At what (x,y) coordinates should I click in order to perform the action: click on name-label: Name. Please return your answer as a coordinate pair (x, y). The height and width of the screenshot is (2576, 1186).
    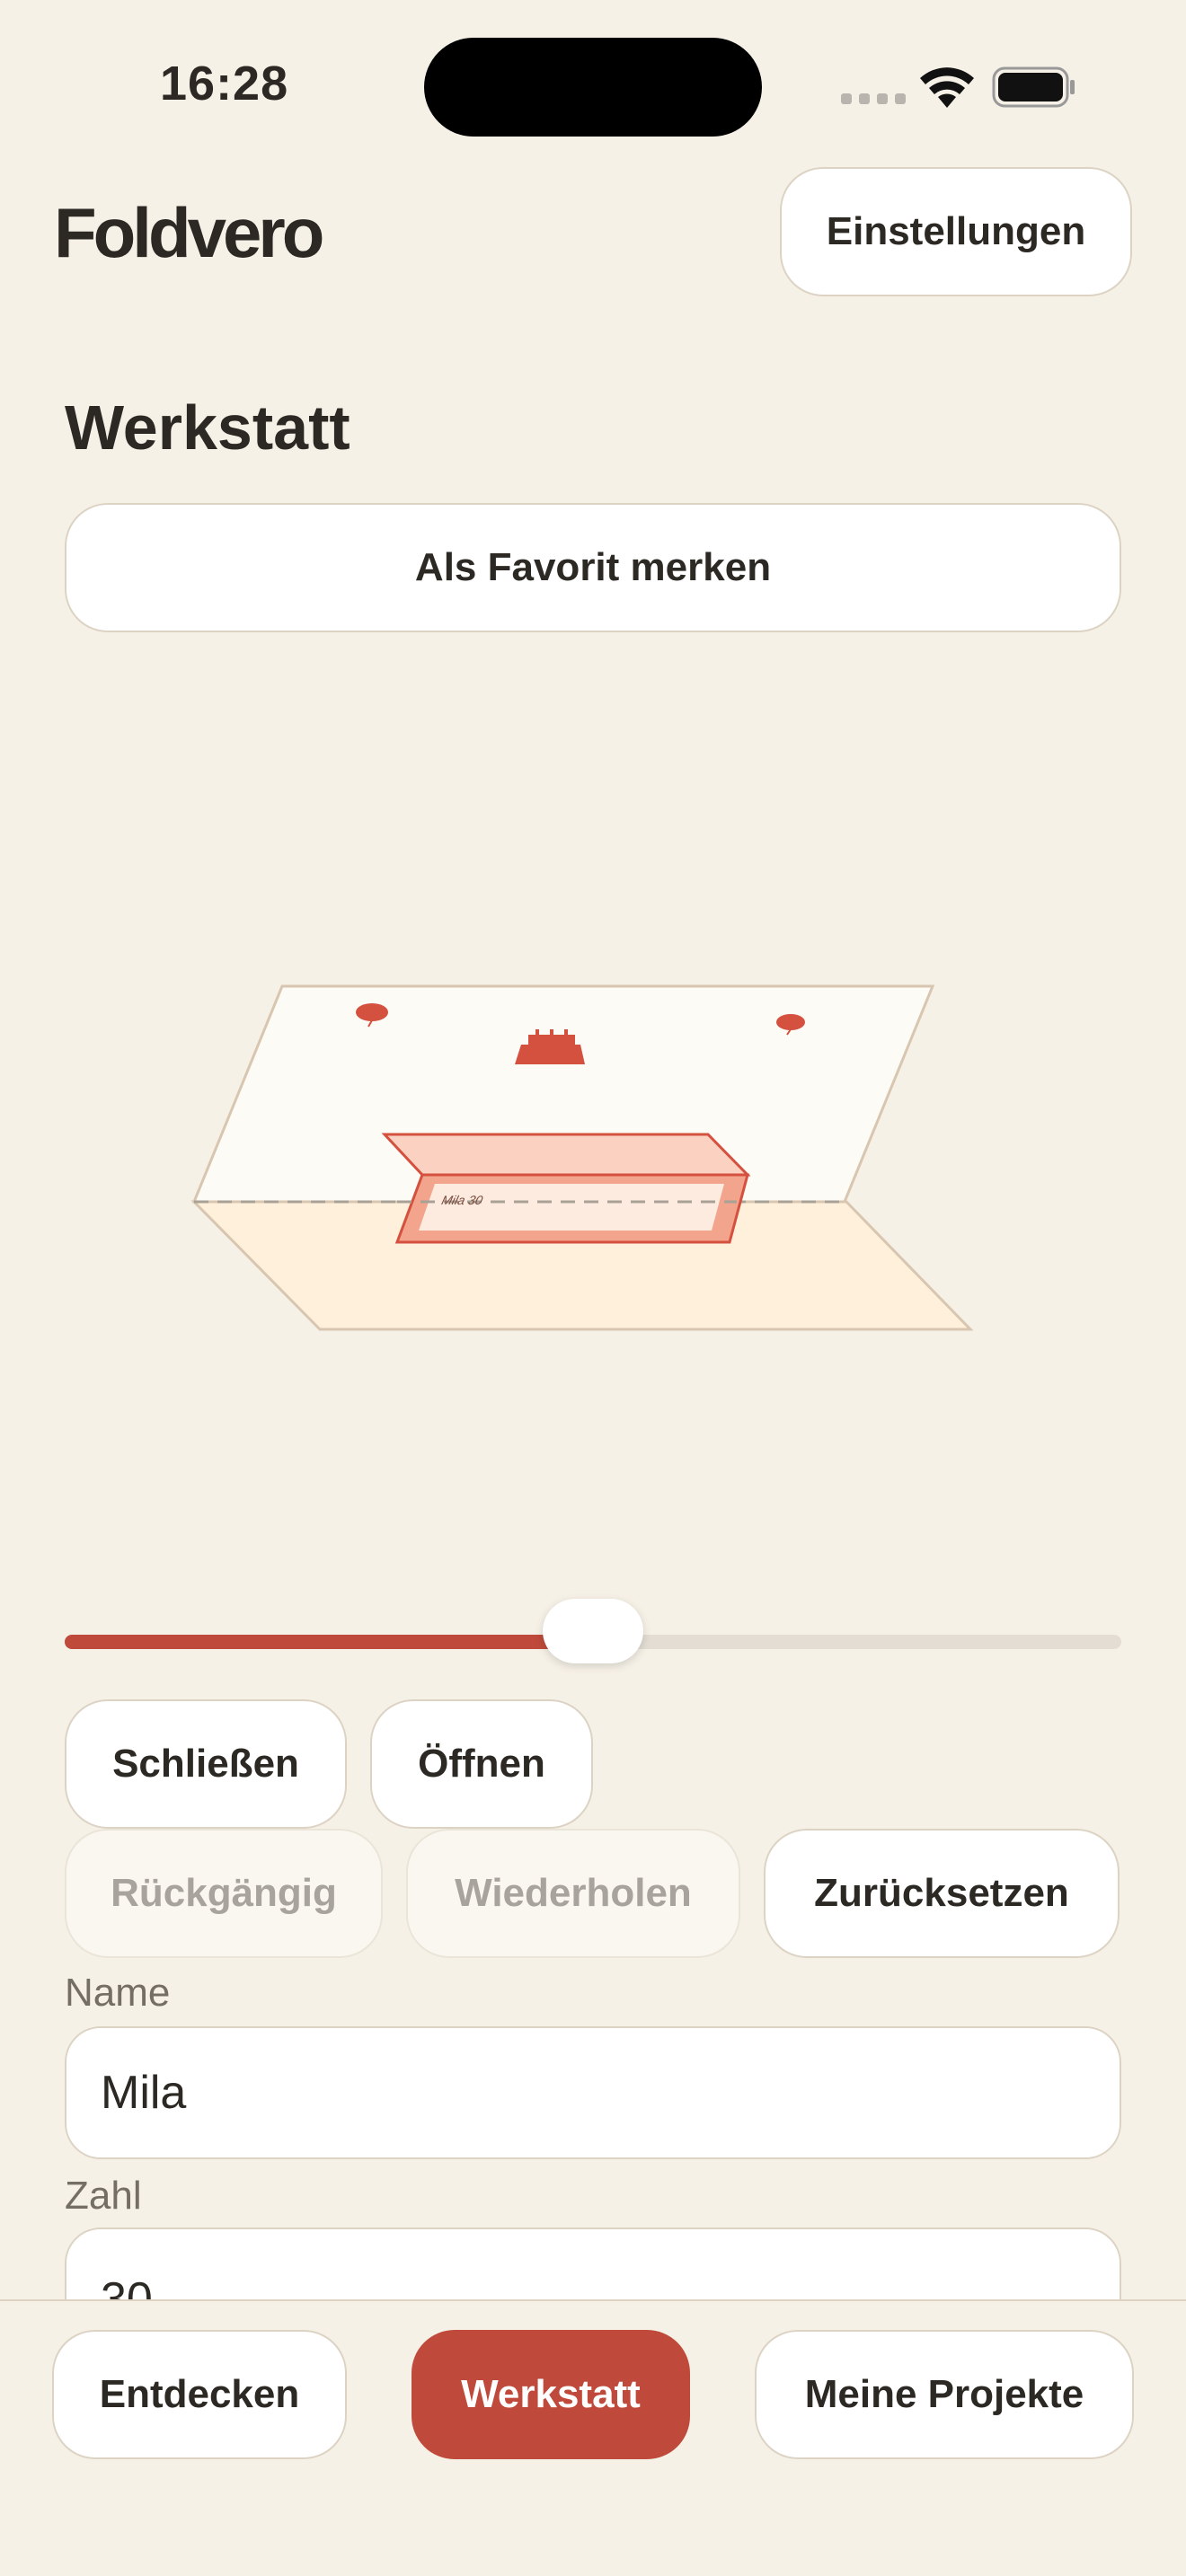
    Looking at the image, I should click on (118, 1993).